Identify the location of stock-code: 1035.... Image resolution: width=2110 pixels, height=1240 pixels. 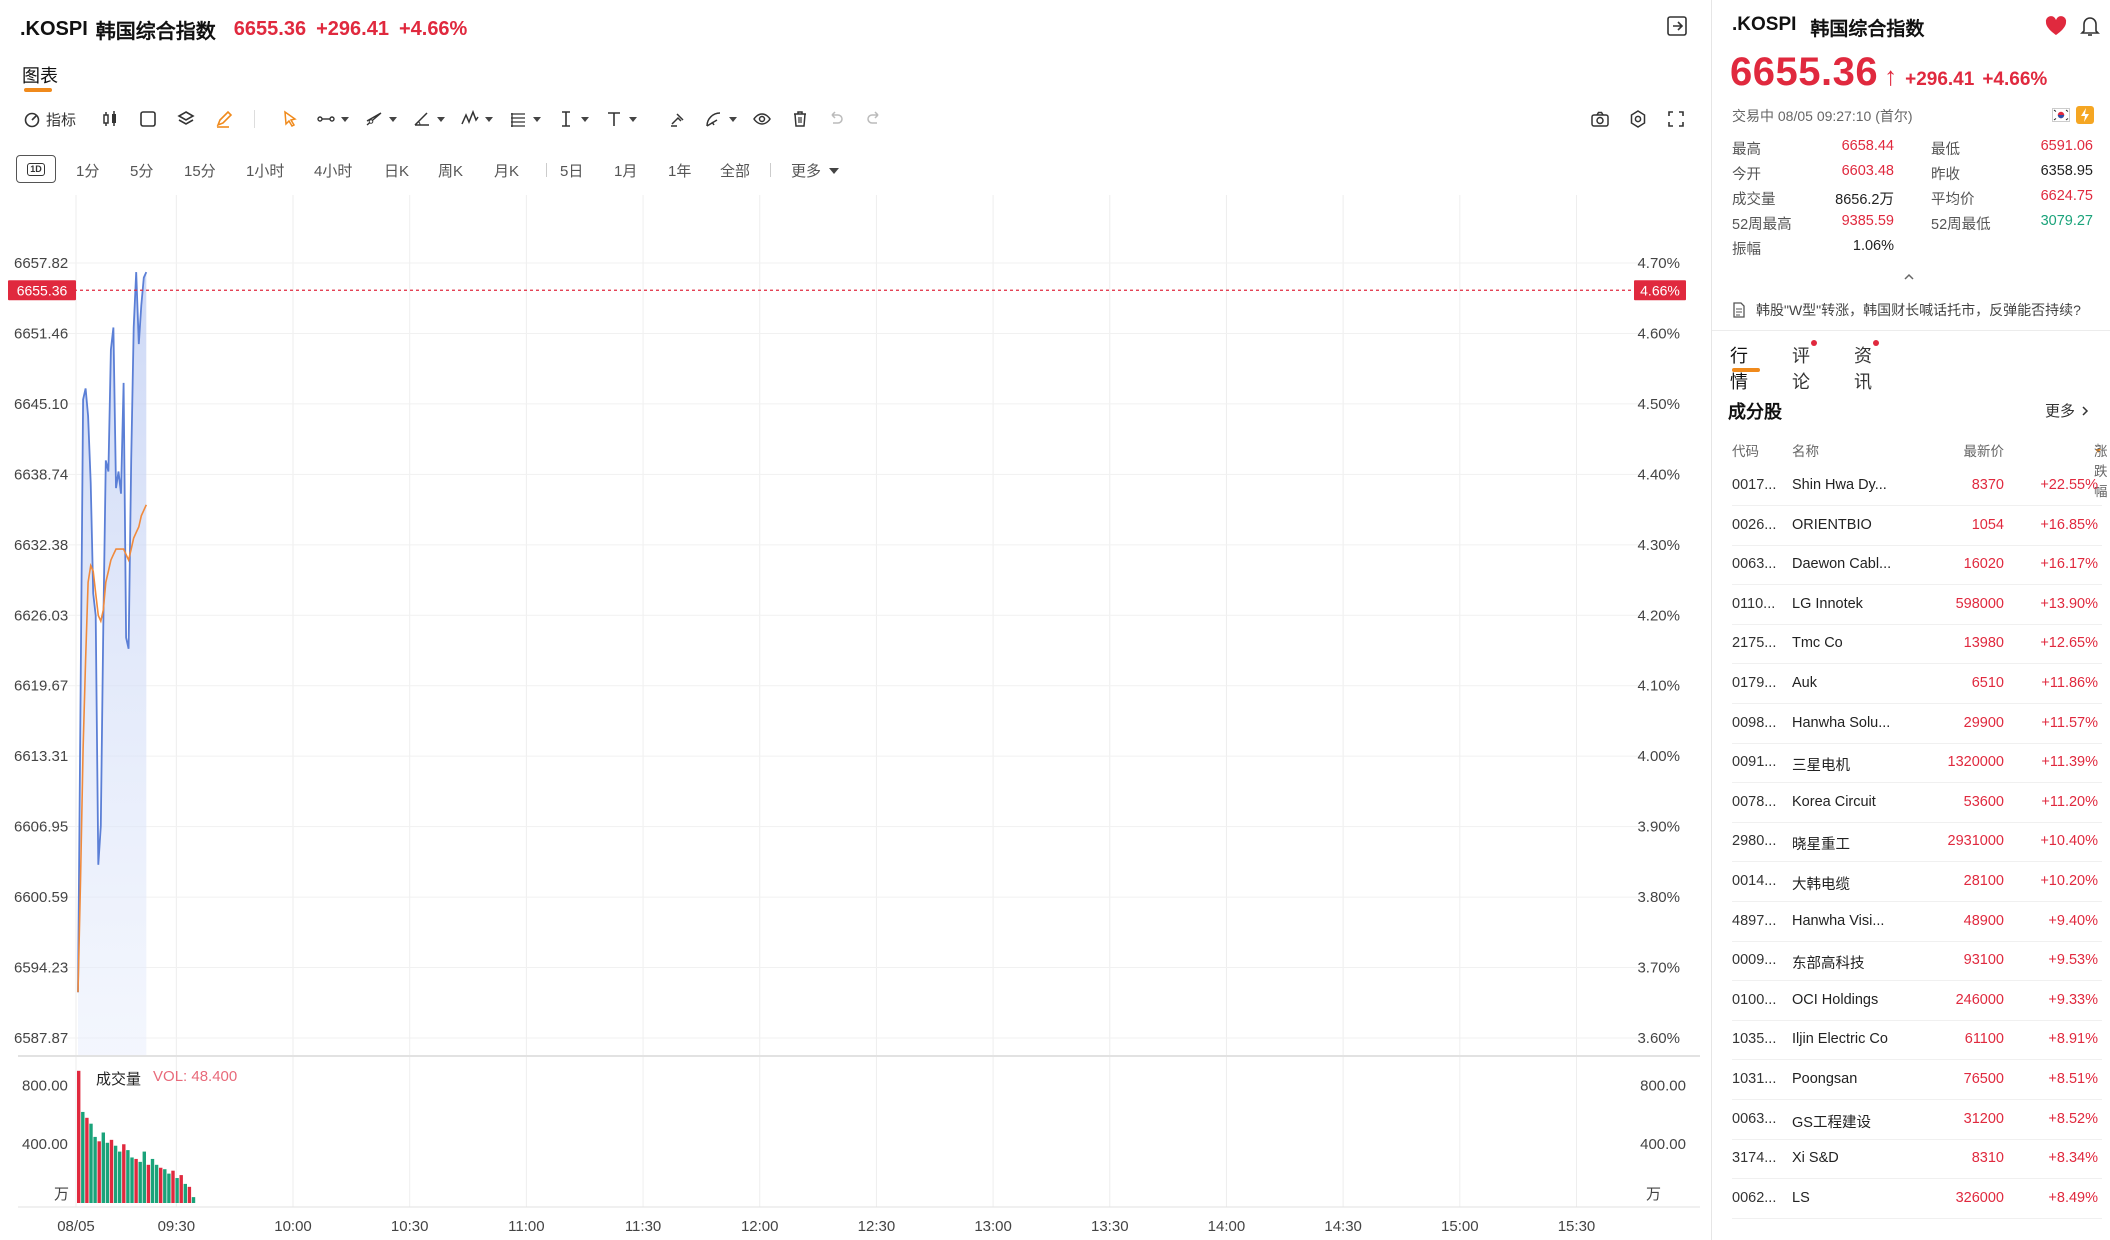
(1754, 1039).